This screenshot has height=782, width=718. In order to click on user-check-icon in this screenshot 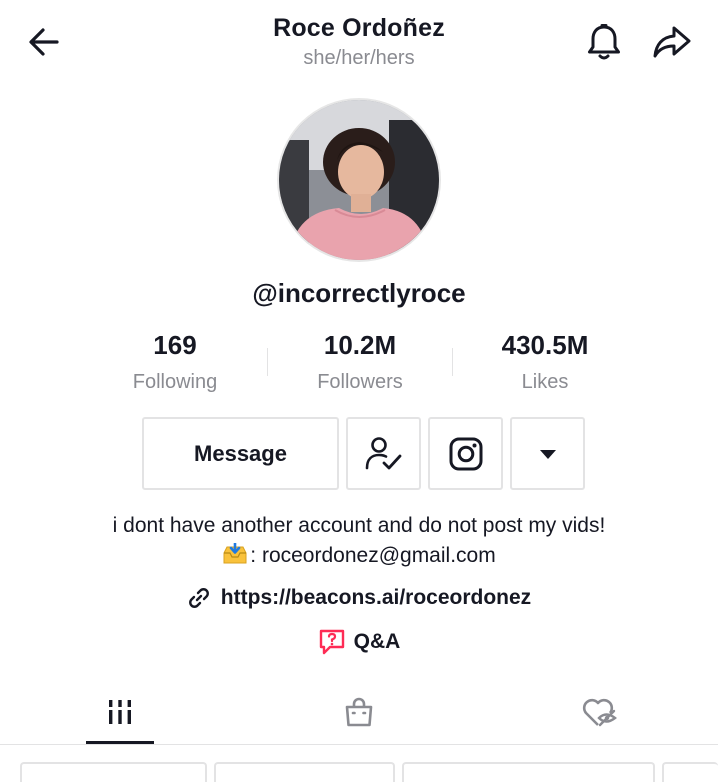, I will do `click(383, 452)`.